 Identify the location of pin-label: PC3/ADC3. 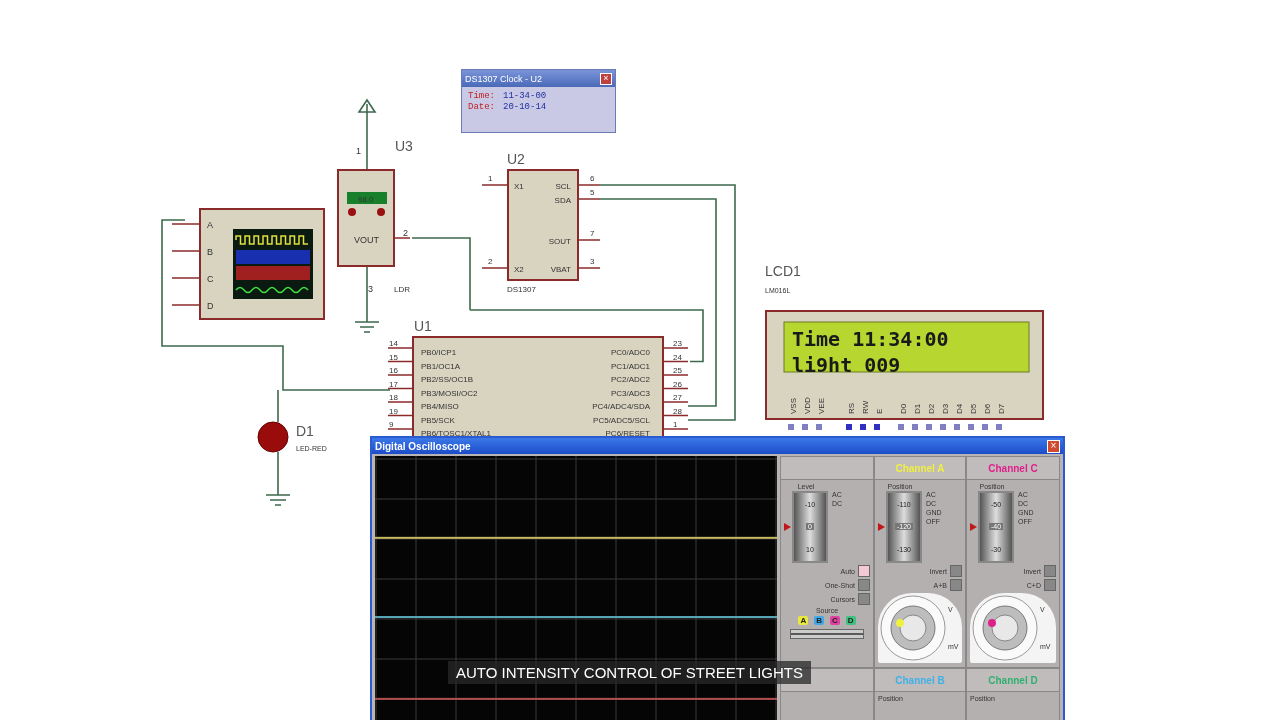
(630, 393).